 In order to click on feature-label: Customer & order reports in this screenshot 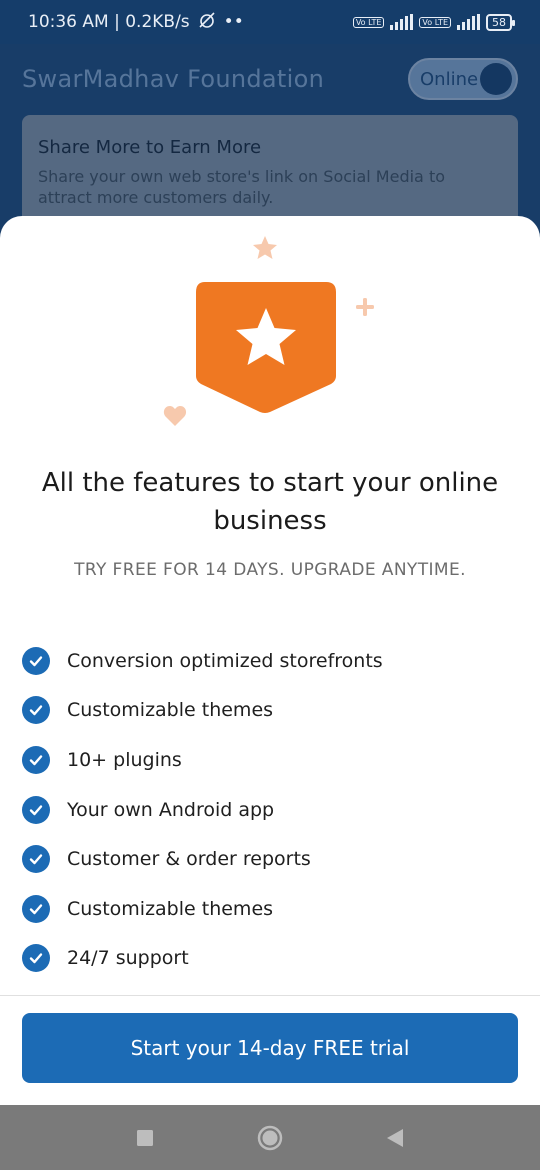, I will do `click(189, 859)`.